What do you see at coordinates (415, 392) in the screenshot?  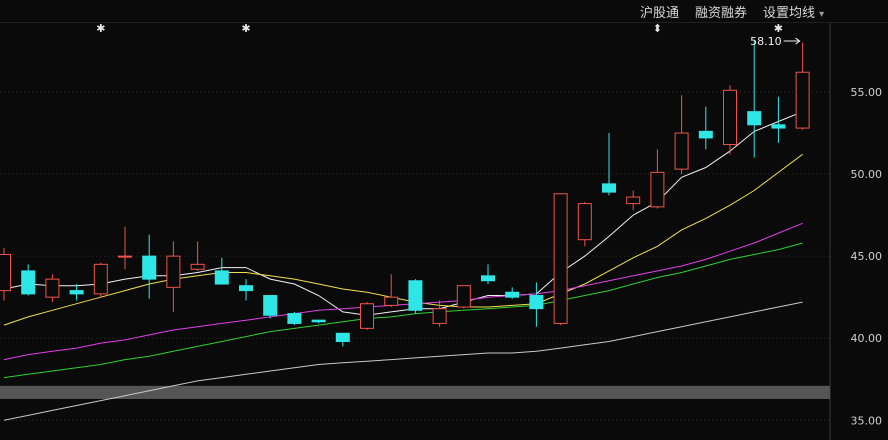 I see `price-band` at bounding box center [415, 392].